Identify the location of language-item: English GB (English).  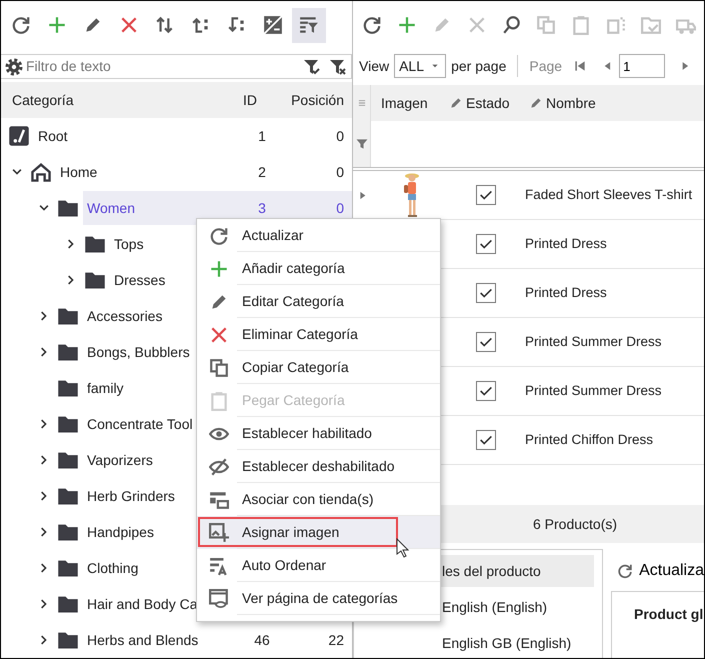
(474, 642).